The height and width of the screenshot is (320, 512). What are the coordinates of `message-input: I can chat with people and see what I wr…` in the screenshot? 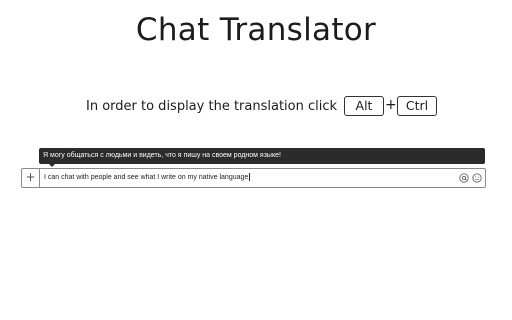 It's located at (147, 178).